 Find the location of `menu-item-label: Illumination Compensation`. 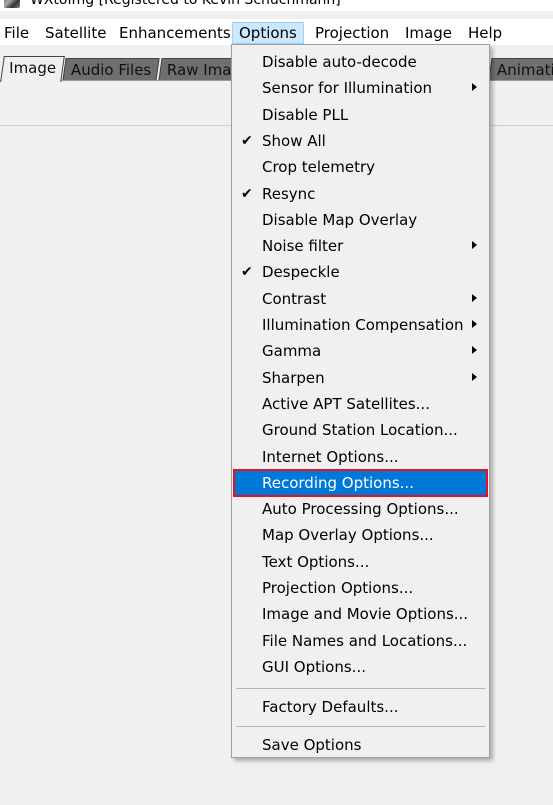

menu-item-label: Illumination Compensation is located at coordinates (363, 325).